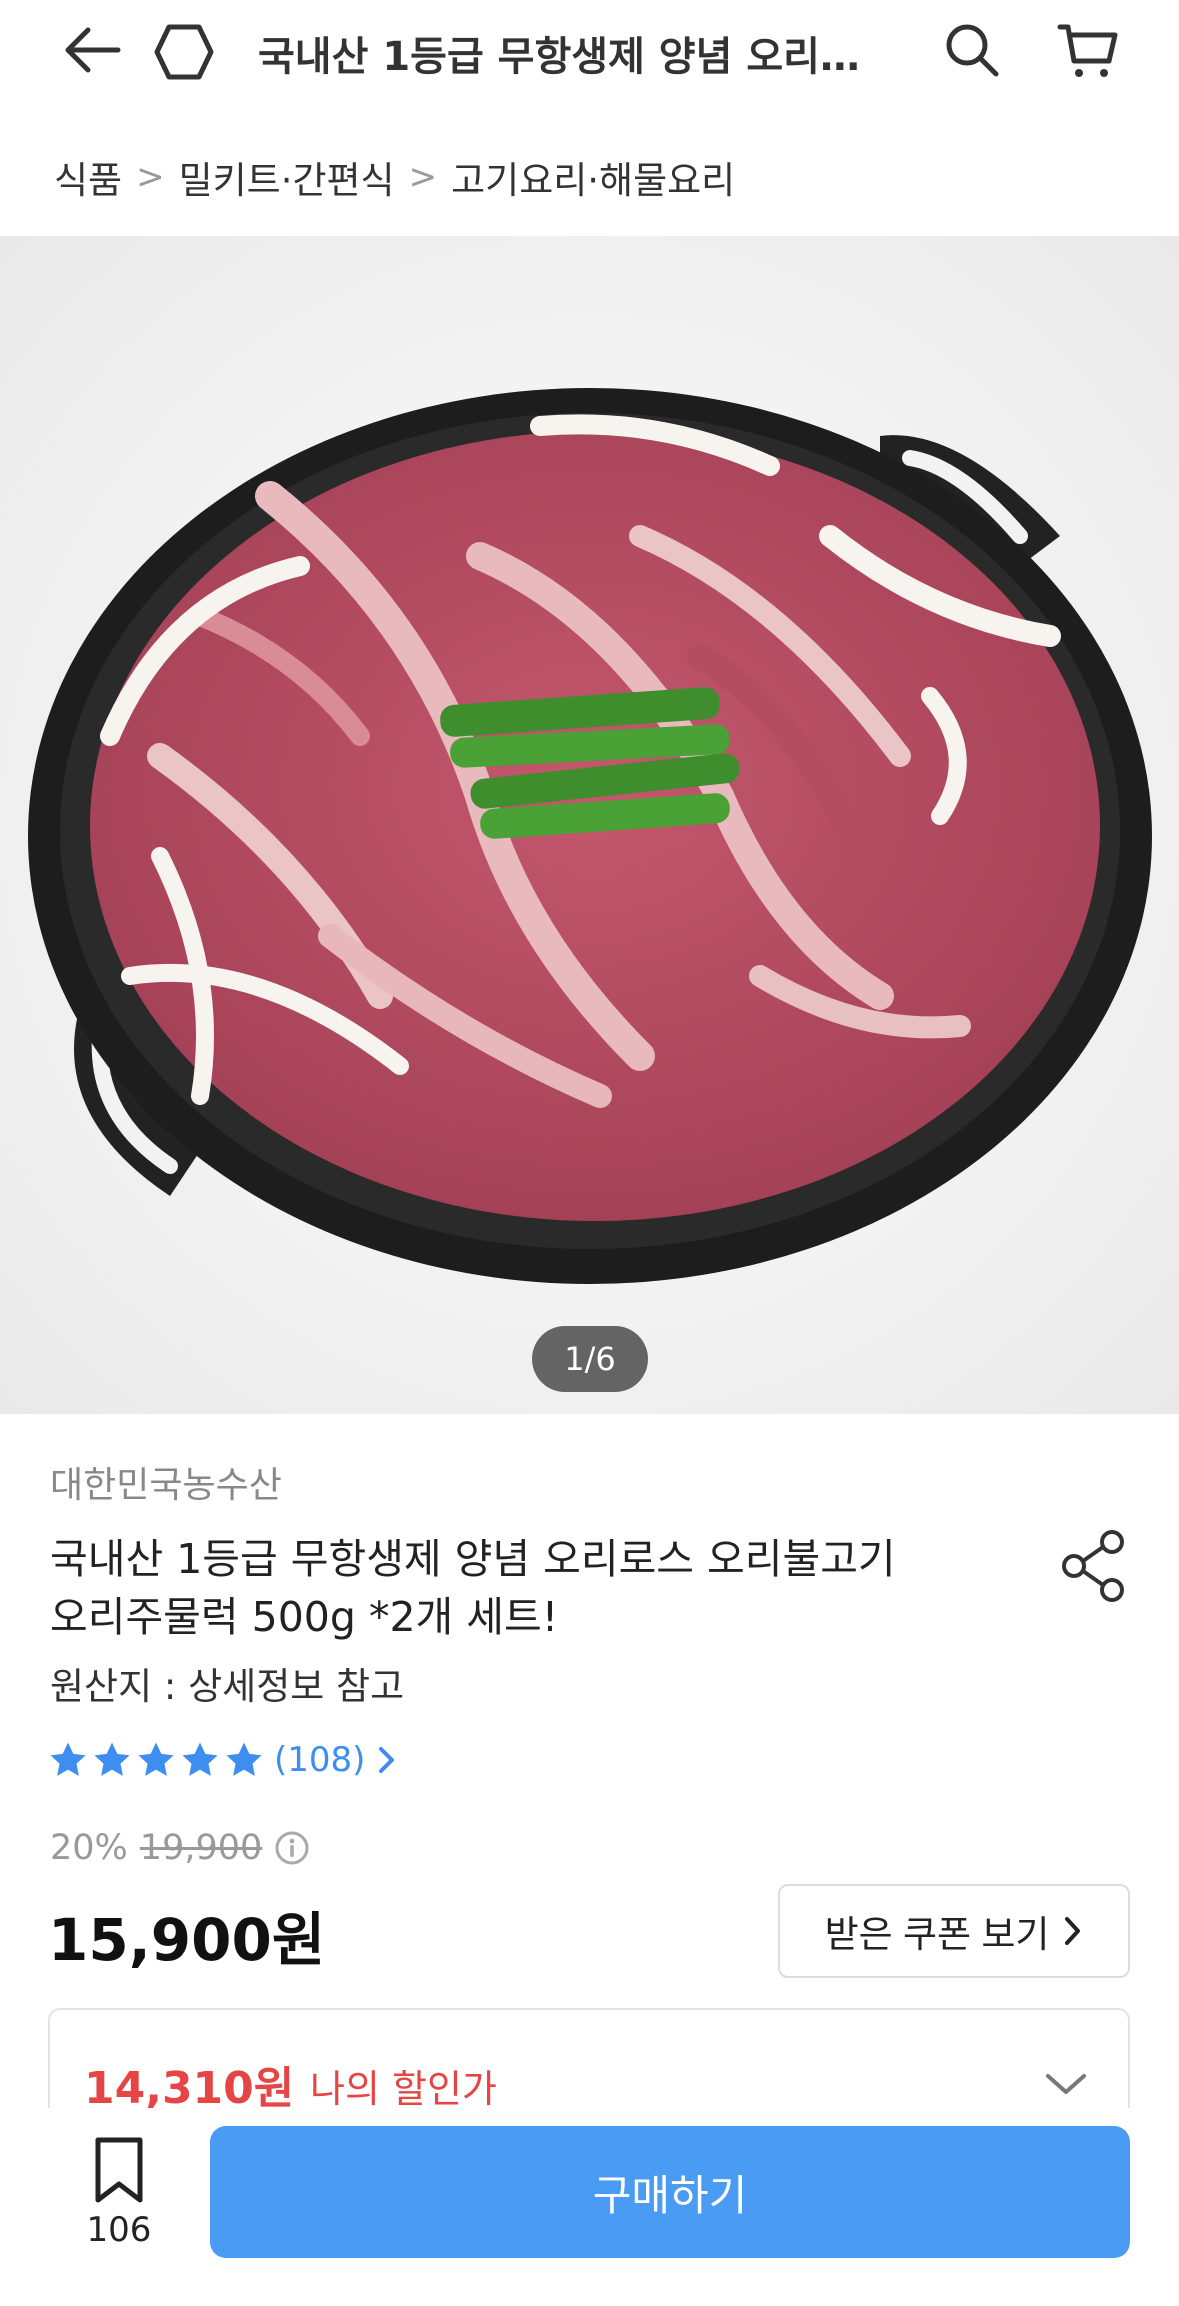 The width and height of the screenshot is (1179, 2306). Describe the element at coordinates (937, 1934) in the screenshot. I see `coupon-button-label: 받은 쿠폰 보기` at that location.